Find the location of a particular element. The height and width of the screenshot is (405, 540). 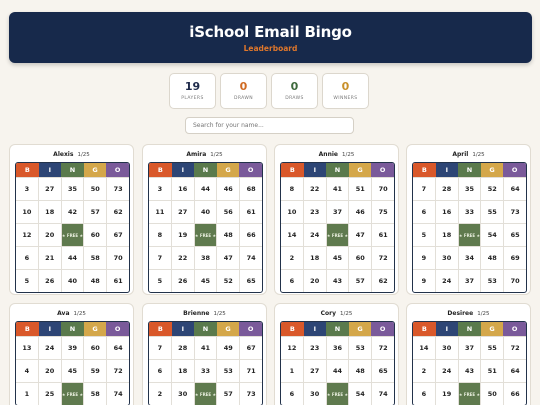

bingo-cell: 21 is located at coordinates (49, 258).